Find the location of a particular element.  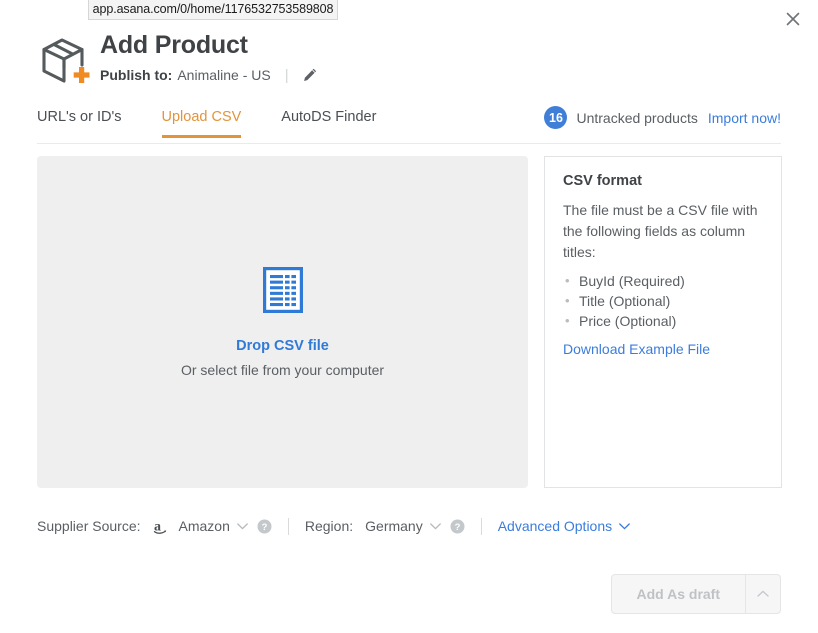

untracked-label: Untracked products is located at coordinates (637, 117).